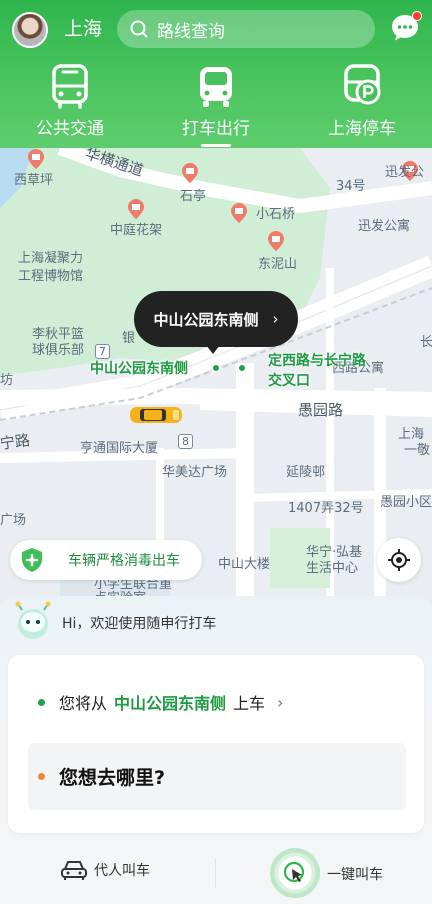 This screenshot has height=904, width=432. I want to click on alt-pickup-label: 交叉口, so click(289, 381).